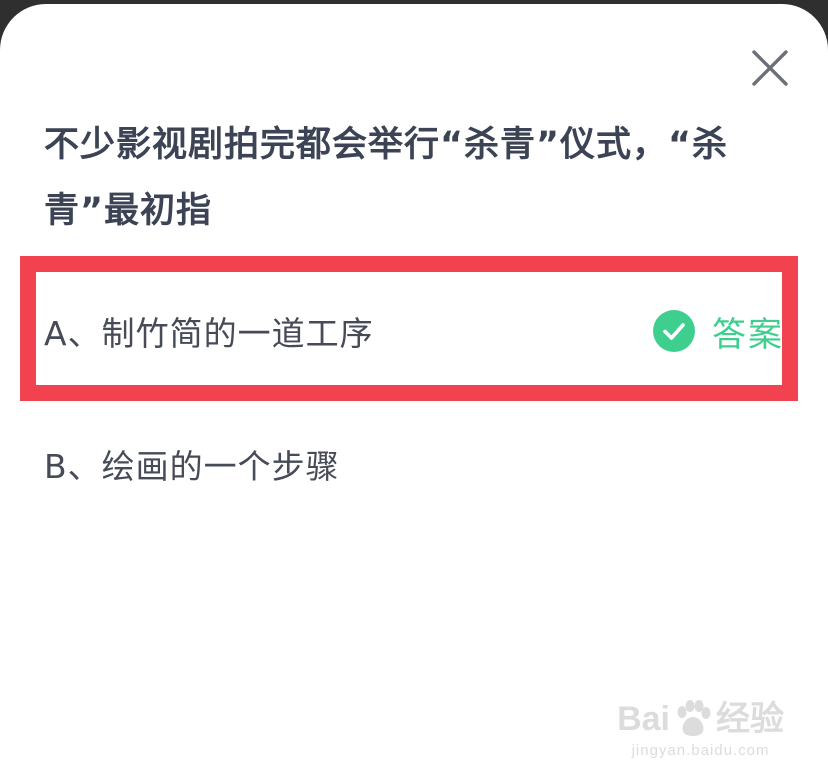 This screenshot has width=828, height=777. Describe the element at coordinates (386, 178) in the screenshot. I see `question-text: 不少影视剧拍完都会举行“杀青”仪式，“杀青”最初指` at that location.